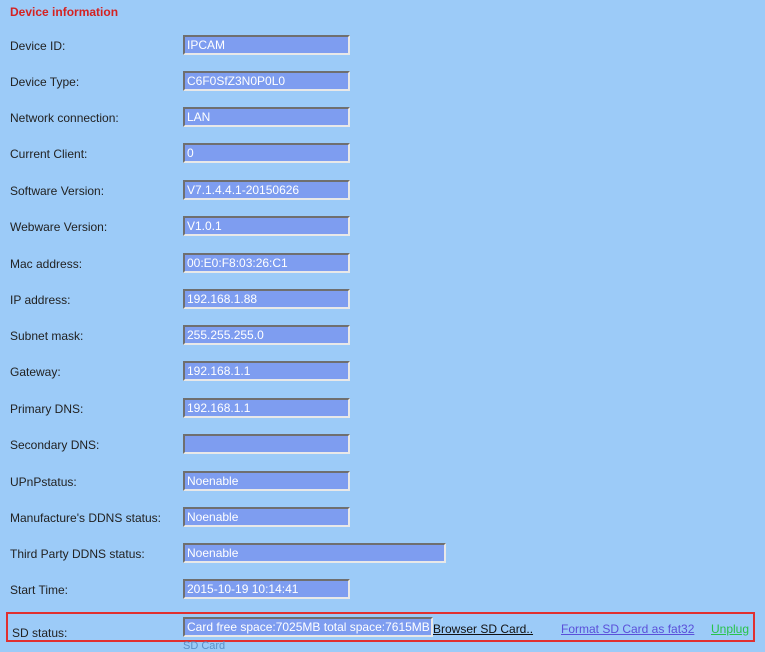  Describe the element at coordinates (382, 264) in the screenshot. I see `row-mac-address: Mac address:` at that location.